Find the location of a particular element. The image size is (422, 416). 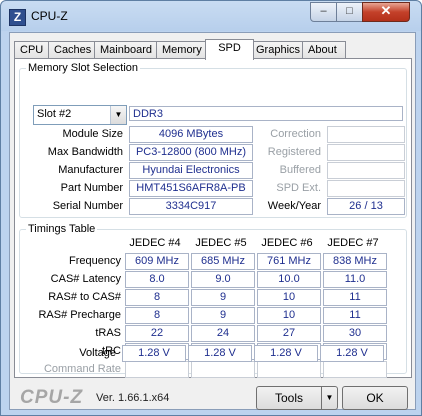

timings-row-label: Voltage is located at coordinates (97, 353).